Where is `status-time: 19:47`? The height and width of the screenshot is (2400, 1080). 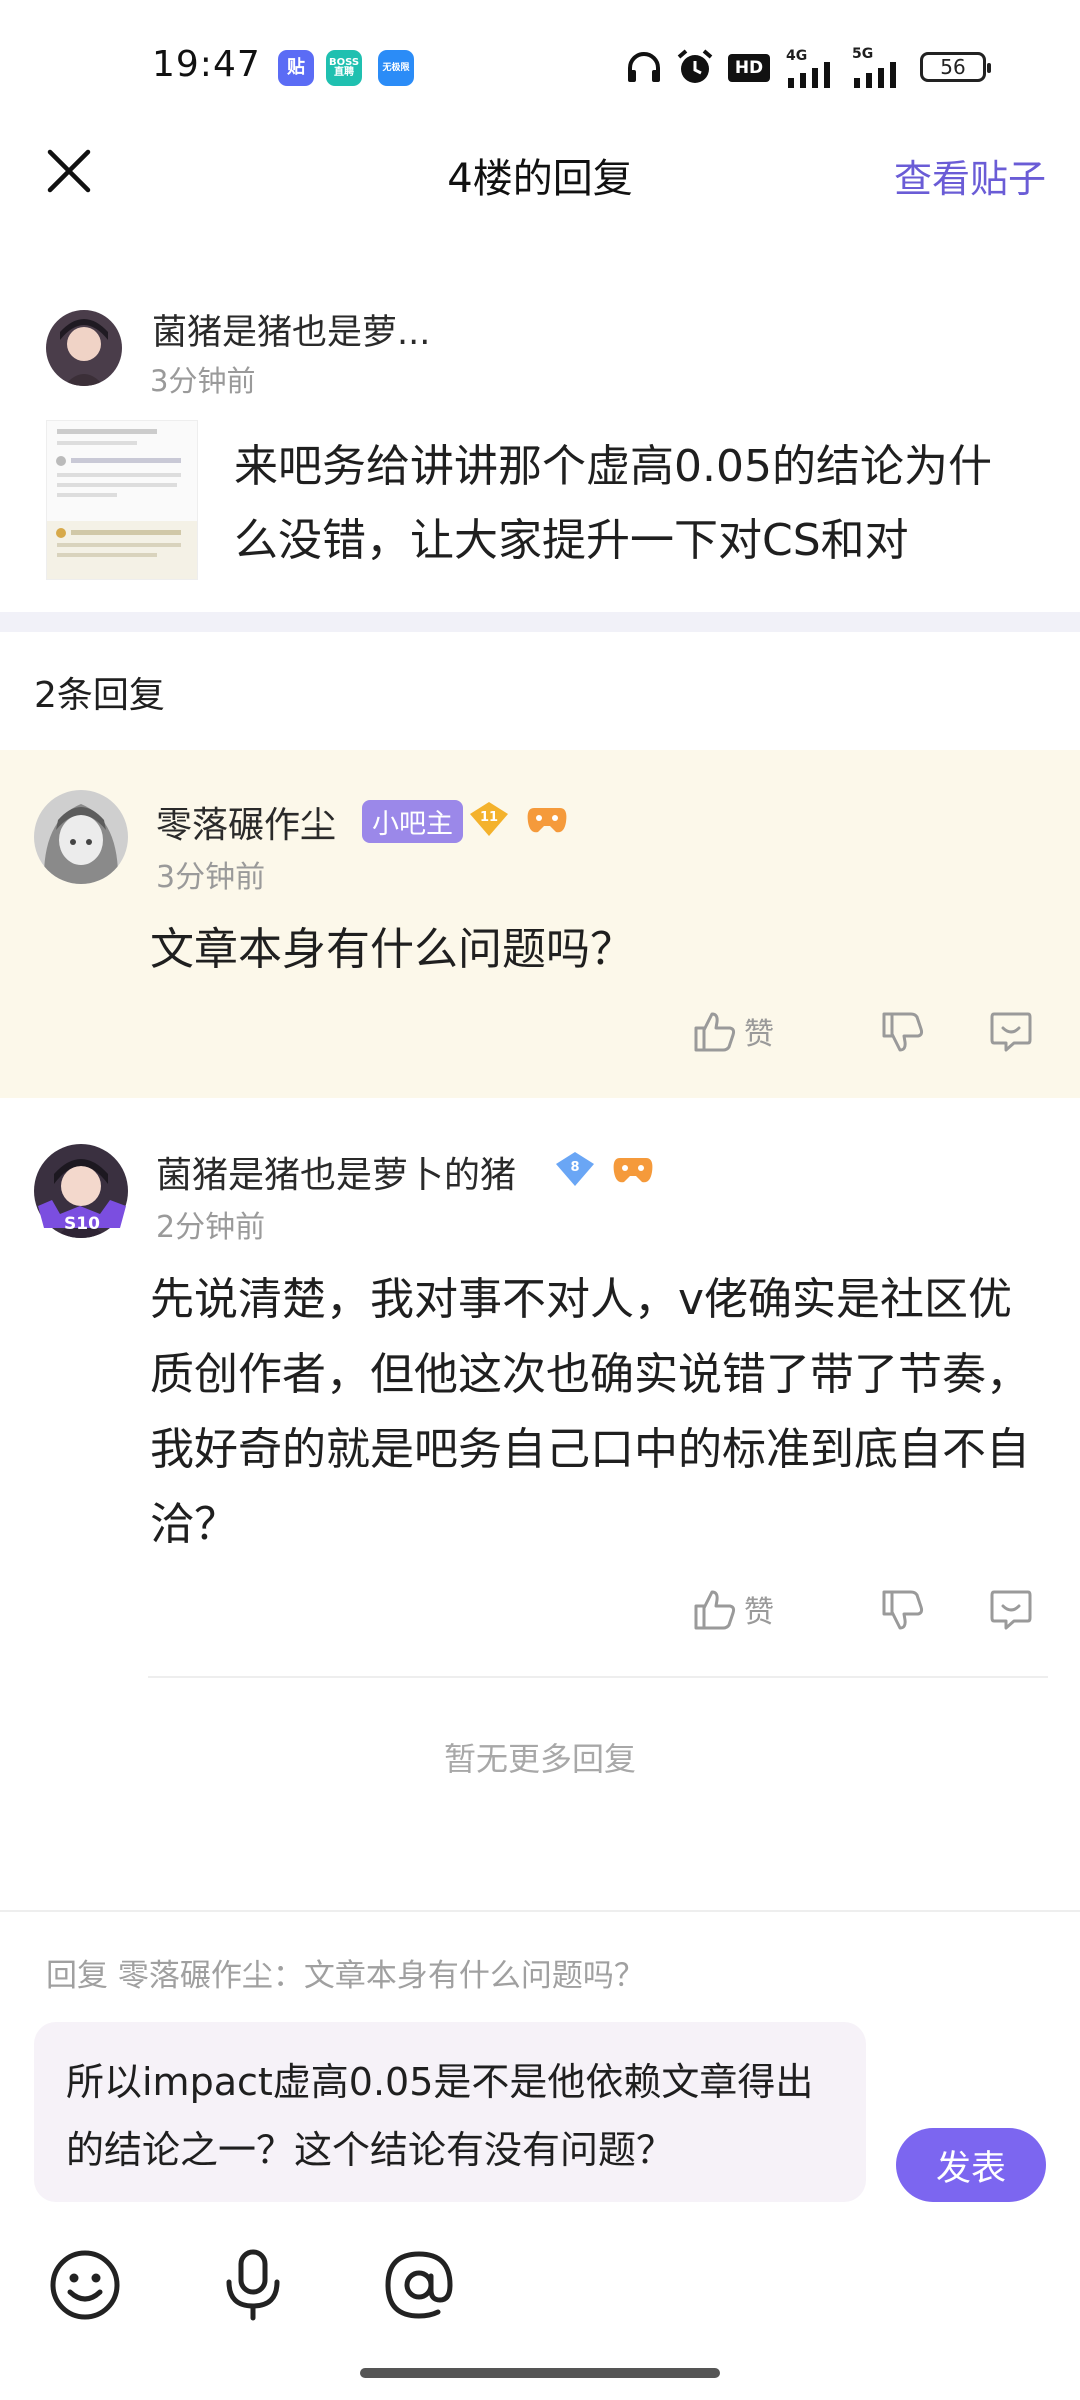
status-time: 19:47 is located at coordinates (206, 64).